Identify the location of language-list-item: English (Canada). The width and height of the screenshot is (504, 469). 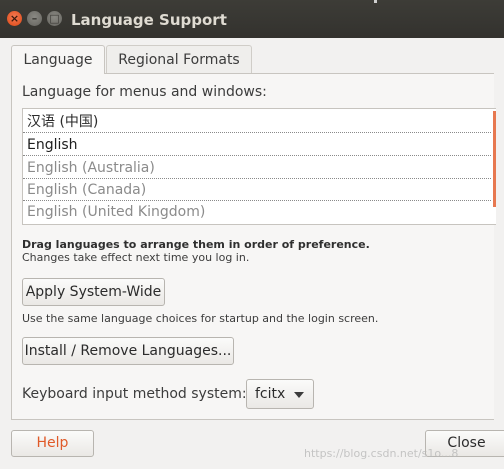
(257, 190).